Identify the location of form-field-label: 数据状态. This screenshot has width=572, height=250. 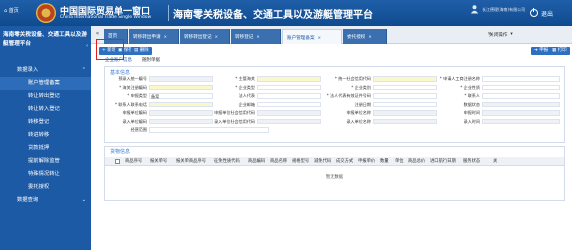
(471, 104).